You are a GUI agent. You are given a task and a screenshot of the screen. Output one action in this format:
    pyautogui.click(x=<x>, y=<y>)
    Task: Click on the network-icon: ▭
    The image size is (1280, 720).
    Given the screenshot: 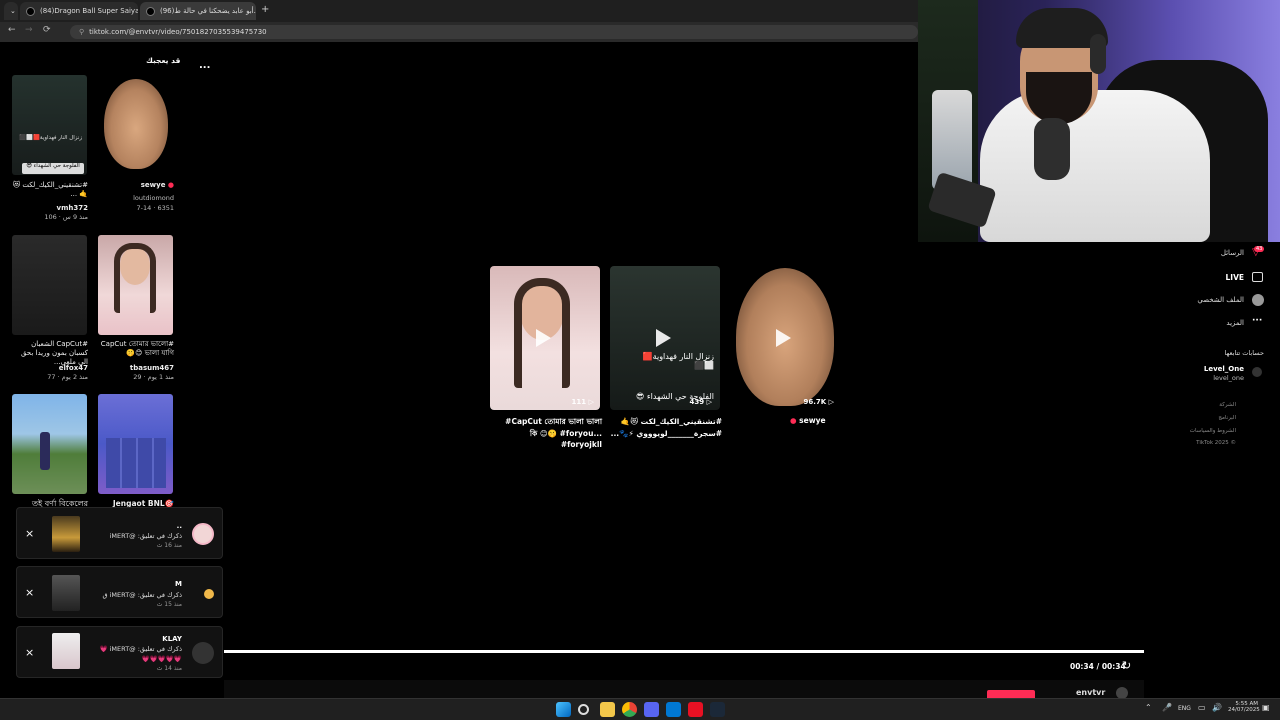 What is the action you would take?
    pyautogui.click(x=1202, y=707)
    